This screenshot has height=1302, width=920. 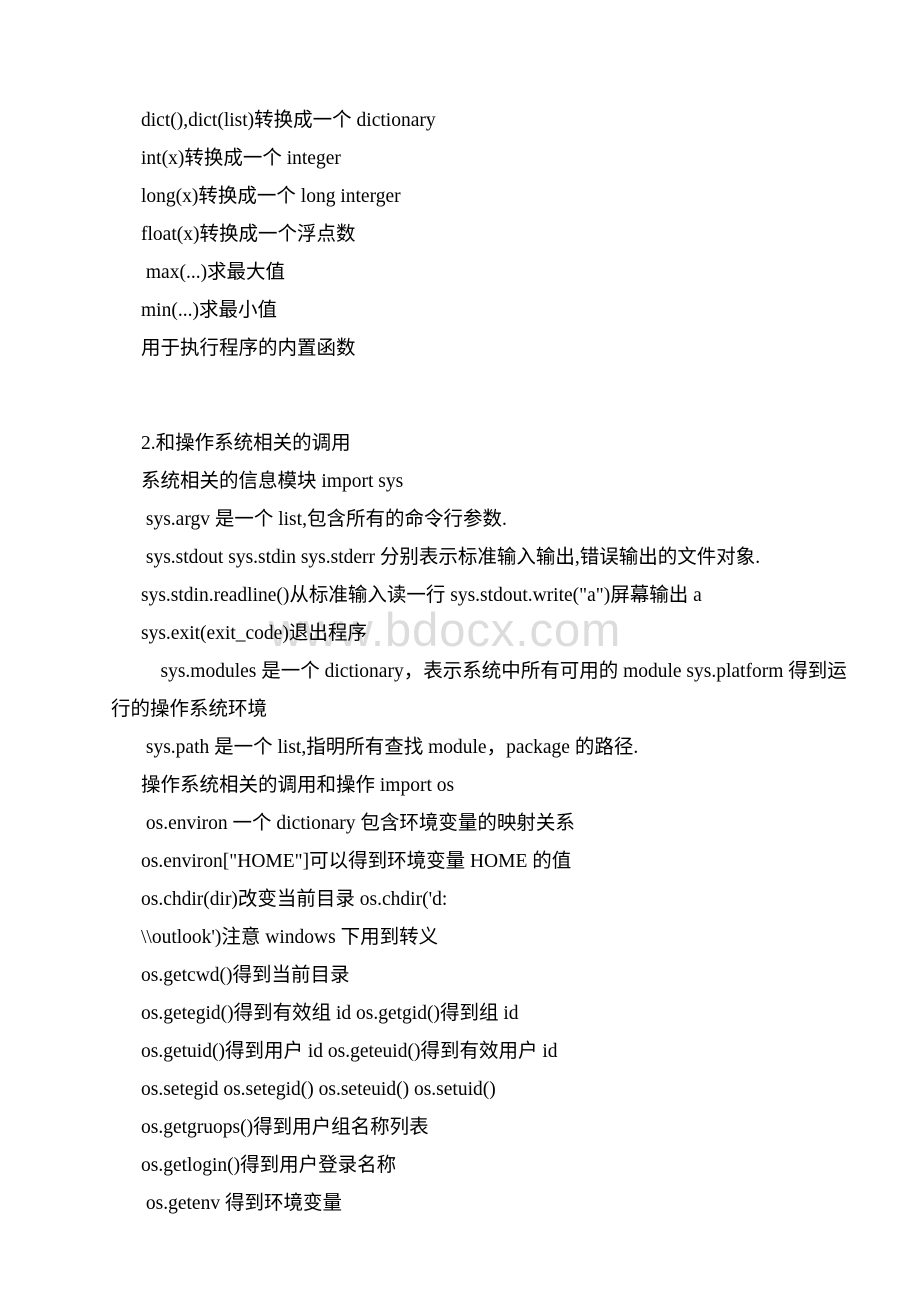 I want to click on text-line: os.environ 一个 dictionary 包含环境变量的映射关系, so click(x=358, y=823).